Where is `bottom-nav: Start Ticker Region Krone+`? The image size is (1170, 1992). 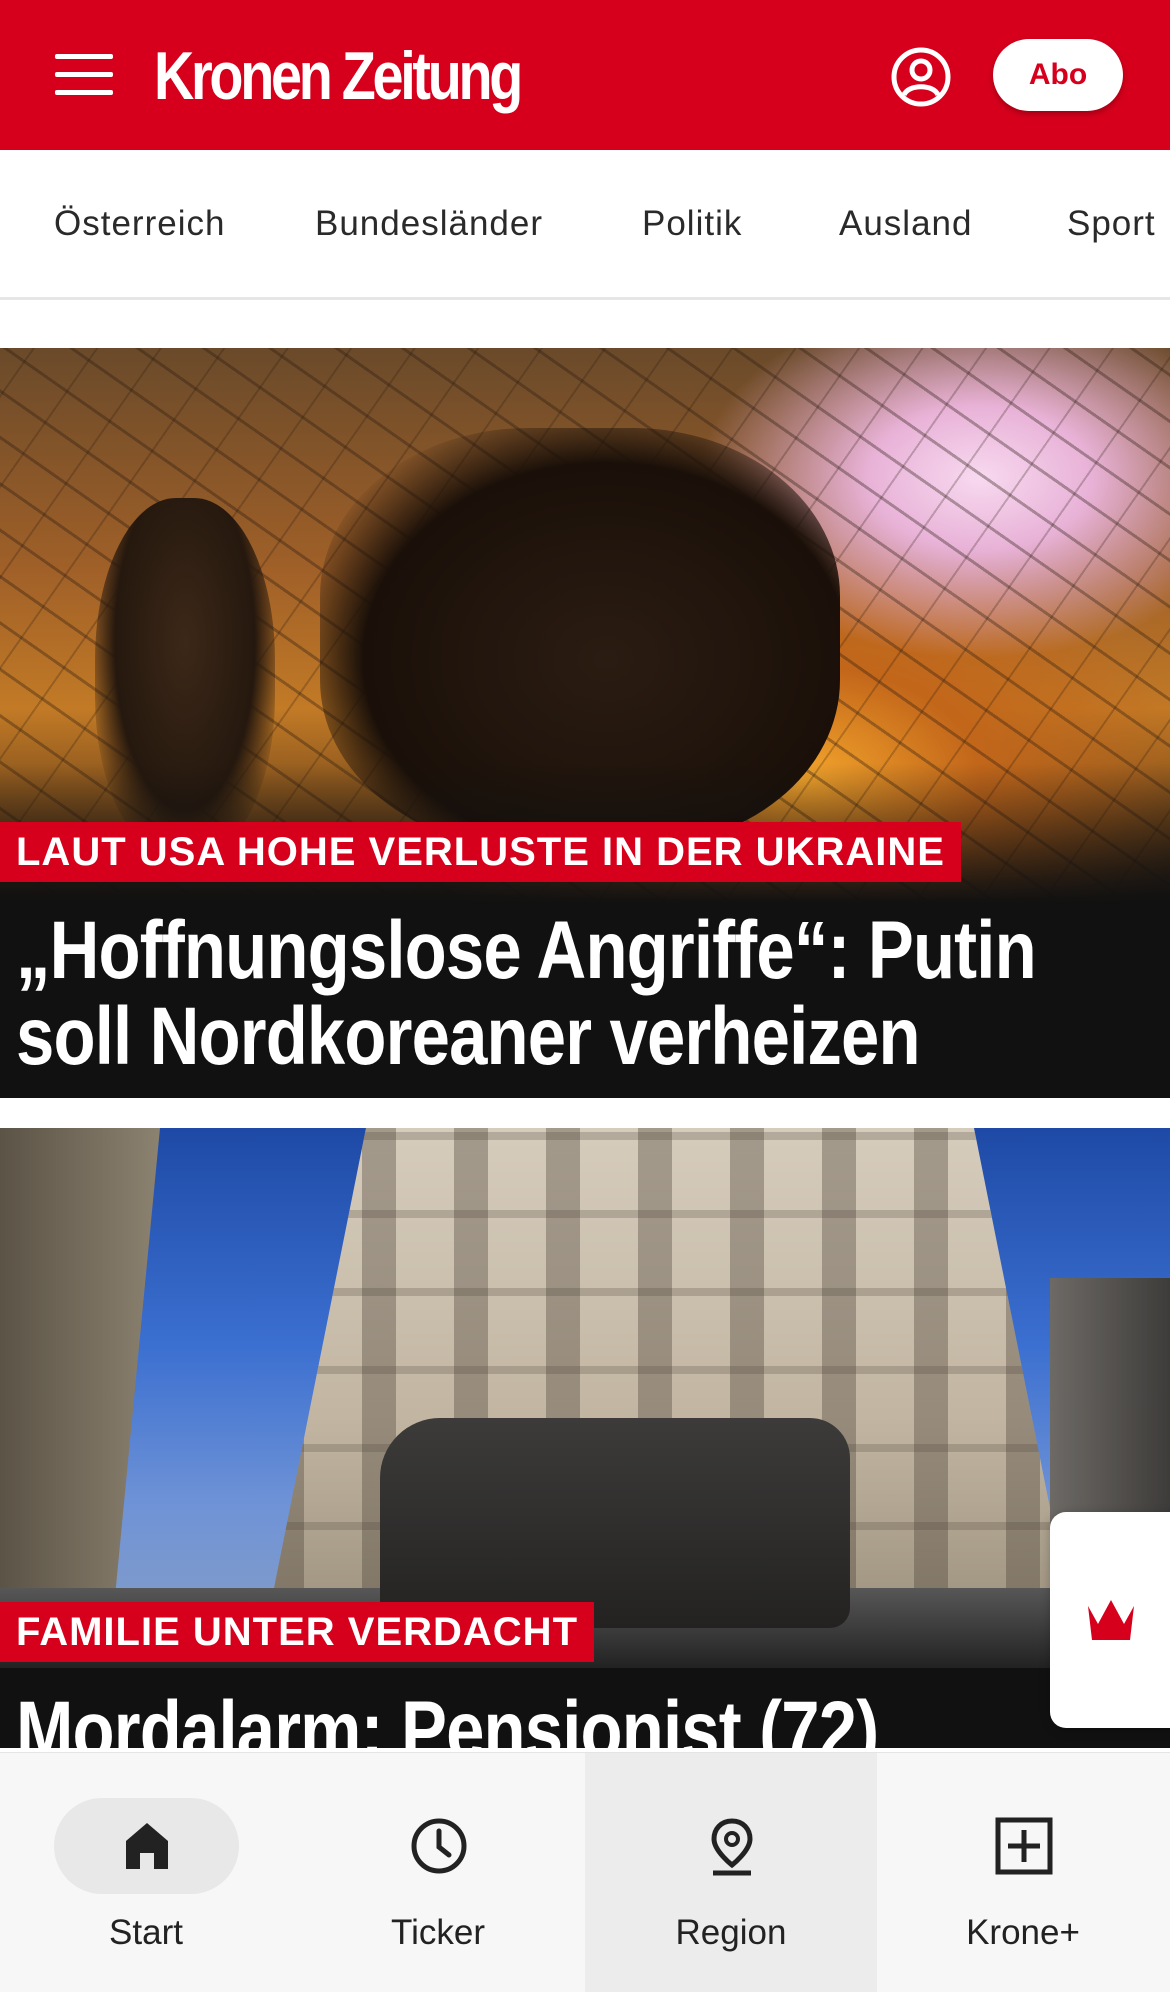
bottom-nav: Start Ticker Region Krone+ is located at coordinates (585, 1872).